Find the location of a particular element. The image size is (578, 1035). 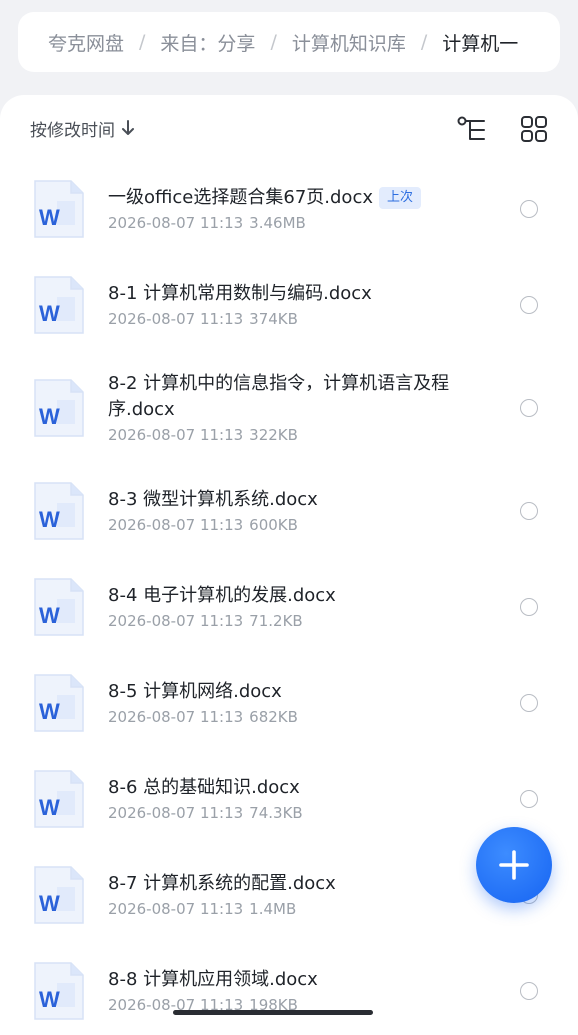

breadcrumb-item-share: 来自：分享 is located at coordinates (207, 42).